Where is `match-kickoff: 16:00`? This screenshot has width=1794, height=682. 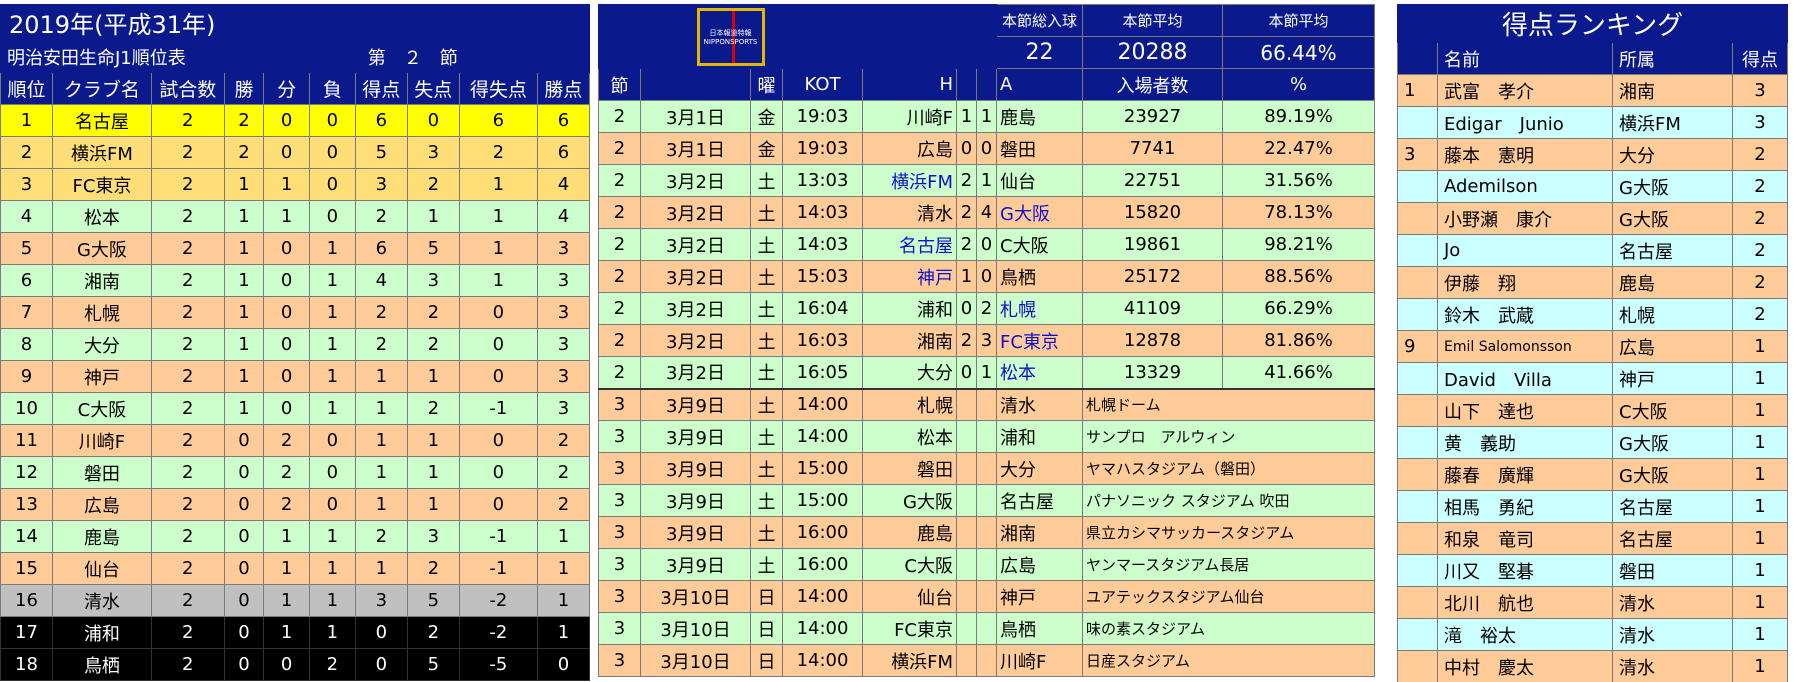 match-kickoff: 16:00 is located at coordinates (822, 532).